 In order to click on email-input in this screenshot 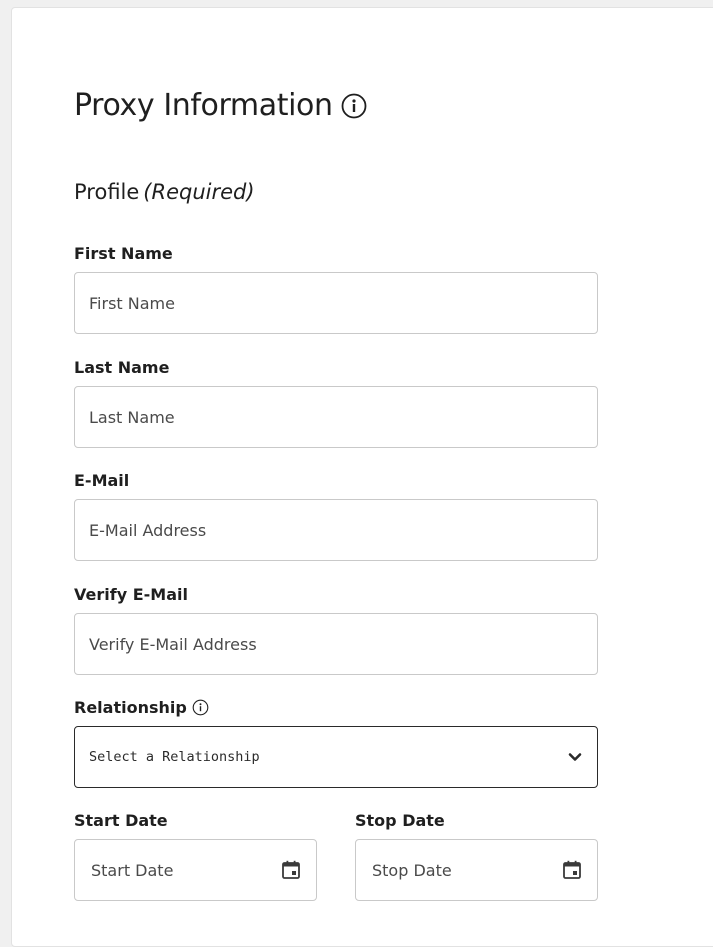, I will do `click(336, 530)`.